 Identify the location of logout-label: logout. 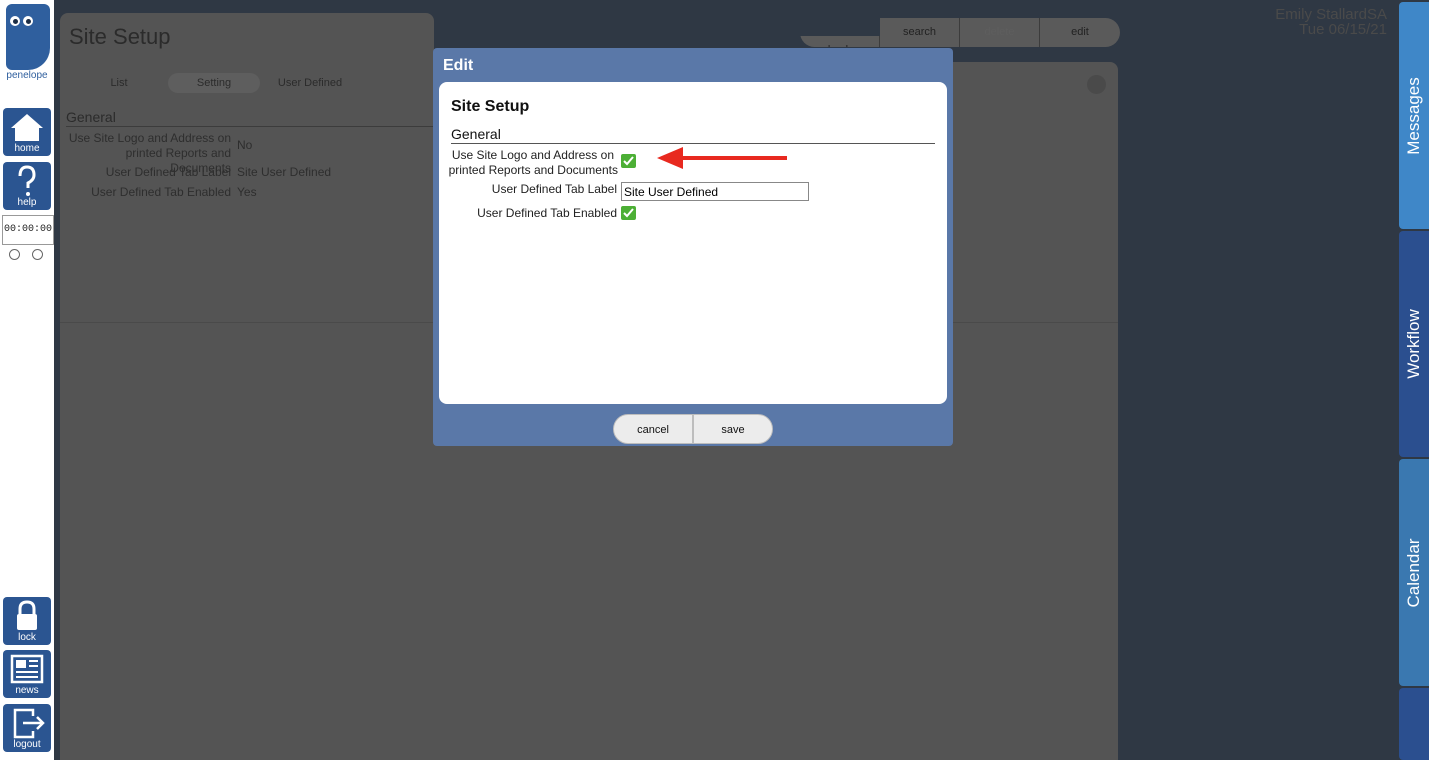
(27, 744).